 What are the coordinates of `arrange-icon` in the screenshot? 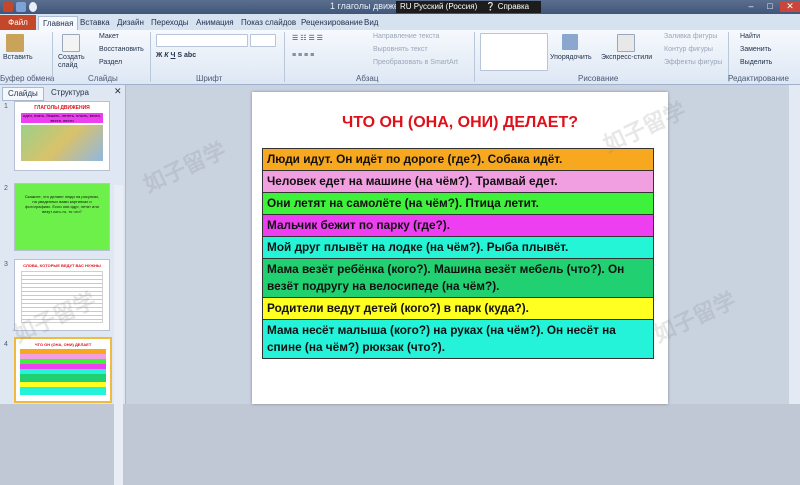 It's located at (570, 42).